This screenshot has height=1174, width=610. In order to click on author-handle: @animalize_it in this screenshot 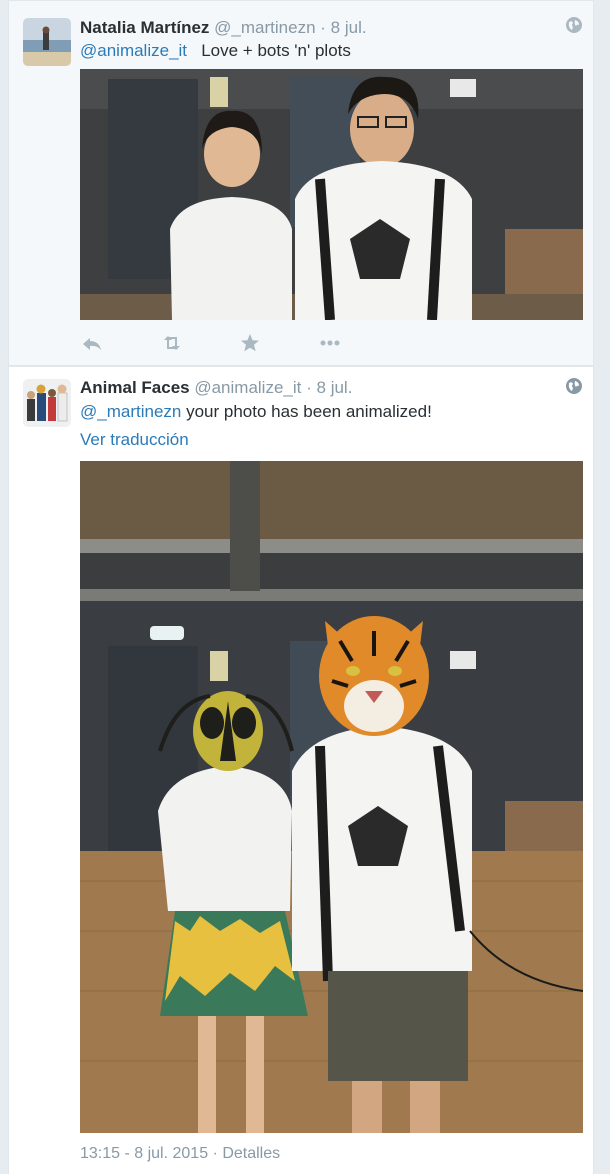, I will do `click(247, 387)`.